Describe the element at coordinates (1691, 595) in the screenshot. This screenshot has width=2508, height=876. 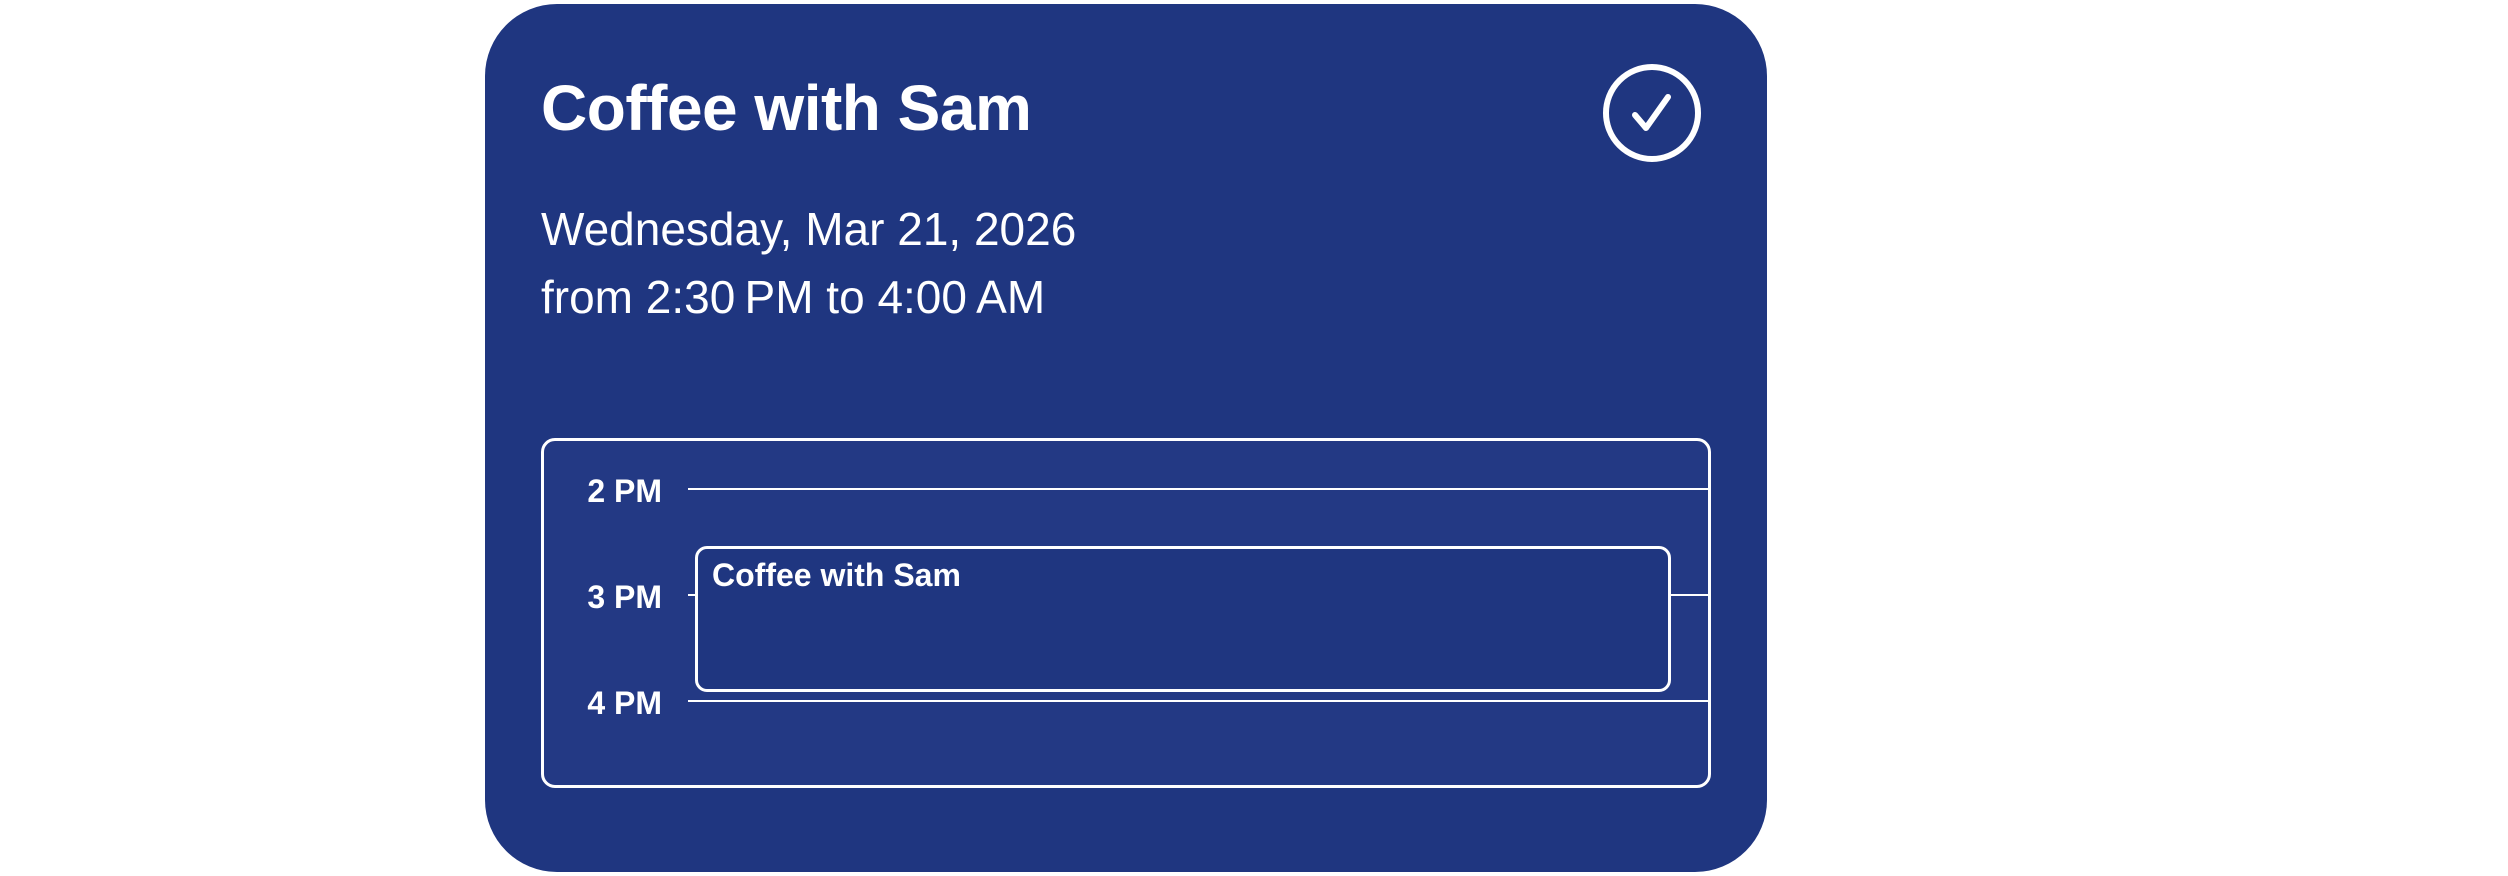
I see `hour-line-3pm-right` at that location.